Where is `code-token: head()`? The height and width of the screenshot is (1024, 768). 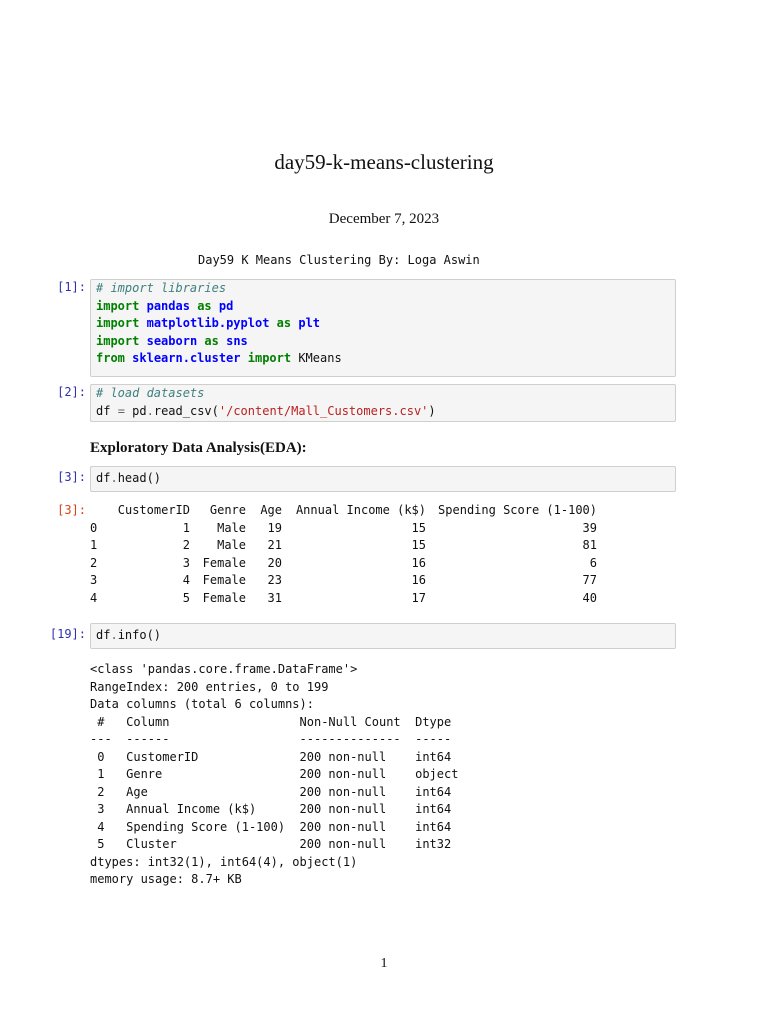 code-token: head() is located at coordinates (139, 478).